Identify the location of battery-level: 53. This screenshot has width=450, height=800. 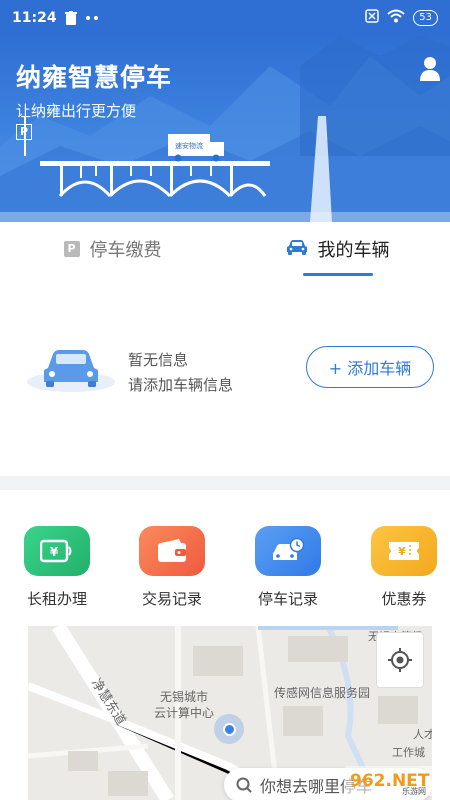
(425, 18).